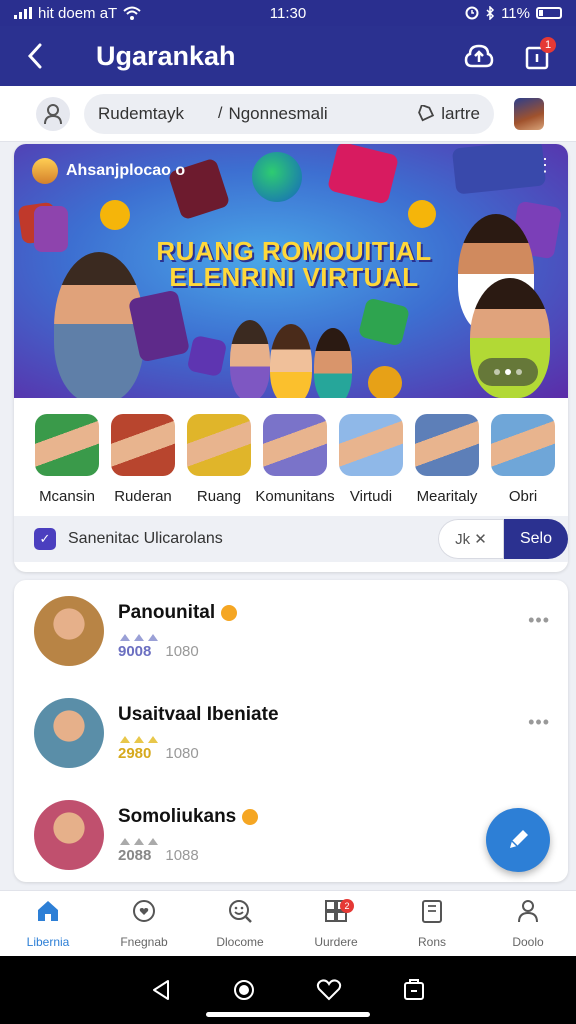 The image size is (576, 1024). Describe the element at coordinates (523, 496) in the screenshot. I see `category-label: Obri` at that location.